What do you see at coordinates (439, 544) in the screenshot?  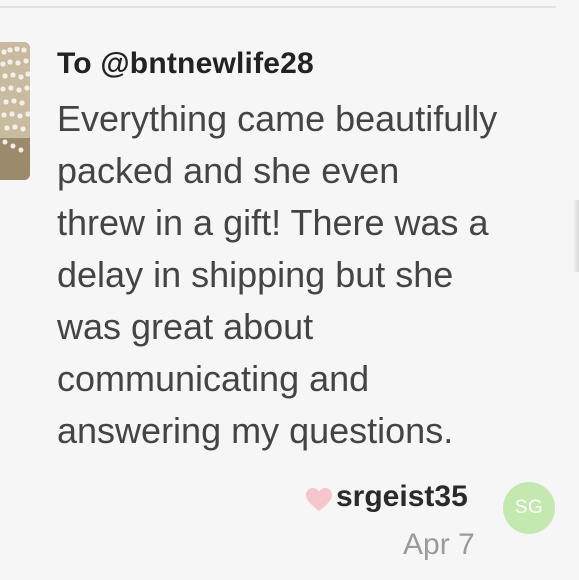 I see `review-date: Apr 7` at bounding box center [439, 544].